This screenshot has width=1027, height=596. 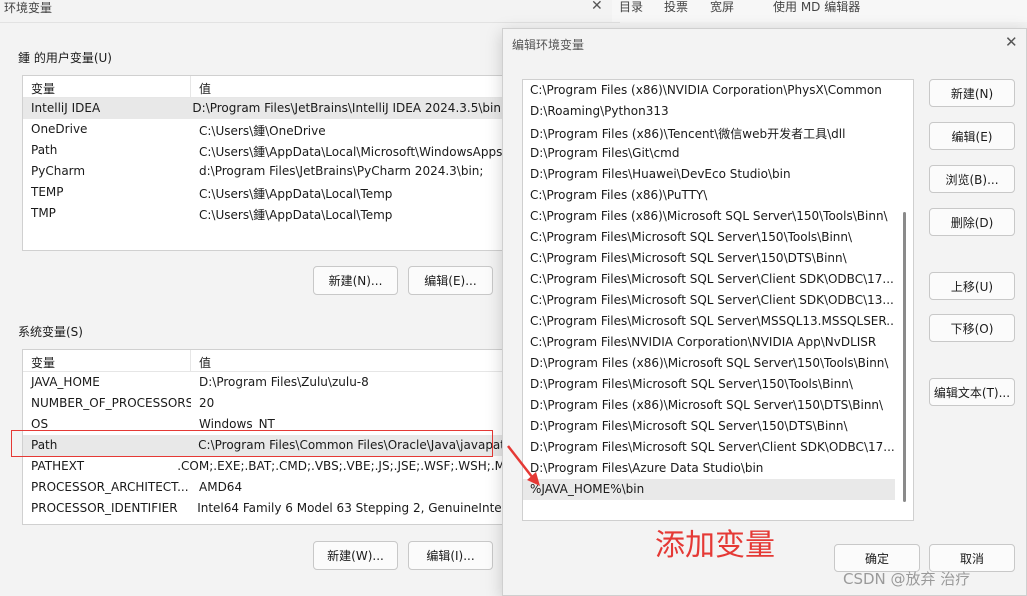 What do you see at coordinates (722, 7) in the screenshot?
I see `toolbar-item-widescreen: 宽屏` at bounding box center [722, 7].